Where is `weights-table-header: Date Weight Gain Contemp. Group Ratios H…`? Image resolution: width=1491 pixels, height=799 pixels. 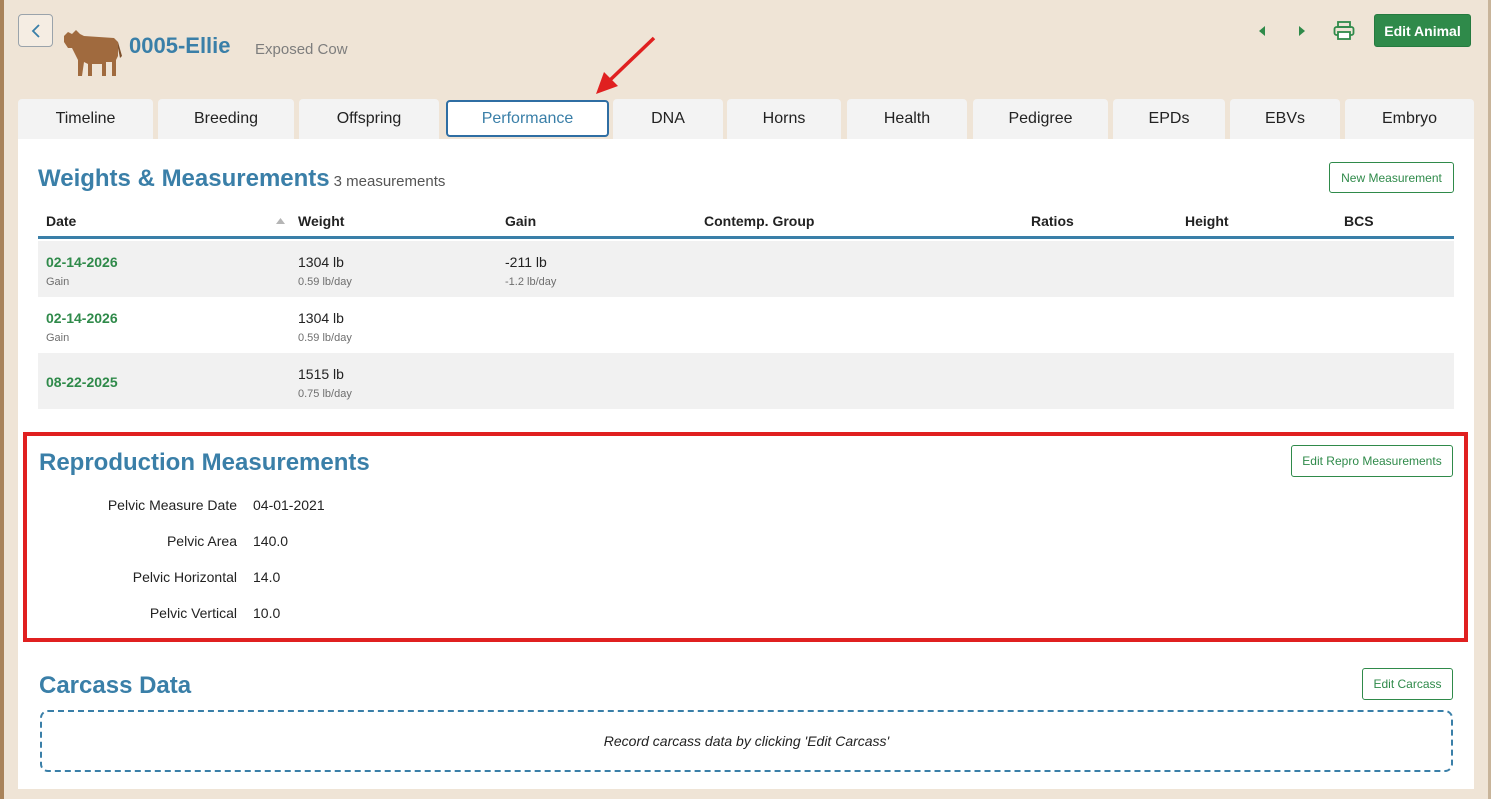
weights-table-header: Date Weight Gain Contemp. Group Ratios H… is located at coordinates (746, 220).